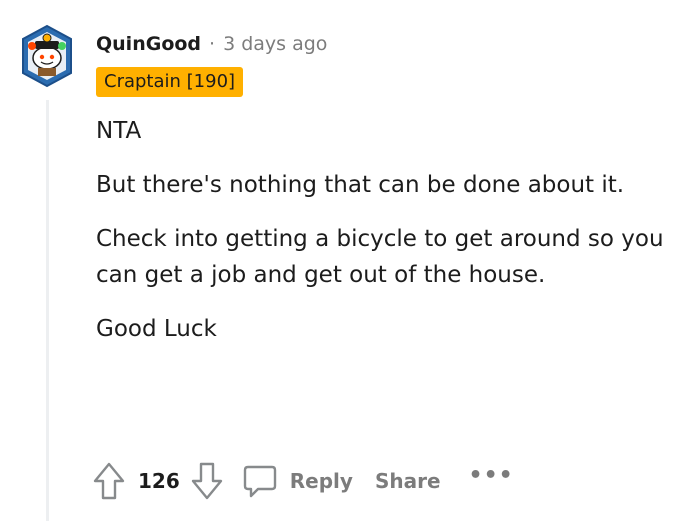 This screenshot has width=700, height=521. Describe the element at coordinates (321, 481) in the screenshot. I see `reply-label: Reply` at that location.